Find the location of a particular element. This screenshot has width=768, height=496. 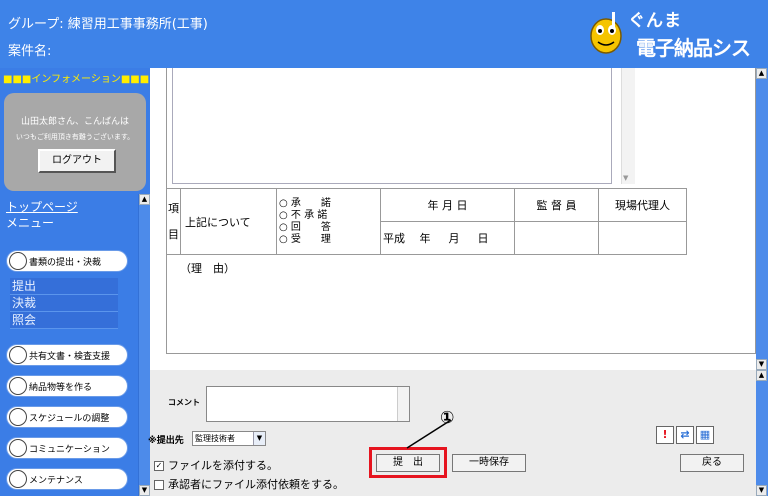

decision-options: ○ 承 諾 ○ 不 承 諾 ○ 回 答 ○ 受 理 is located at coordinates (328, 221).